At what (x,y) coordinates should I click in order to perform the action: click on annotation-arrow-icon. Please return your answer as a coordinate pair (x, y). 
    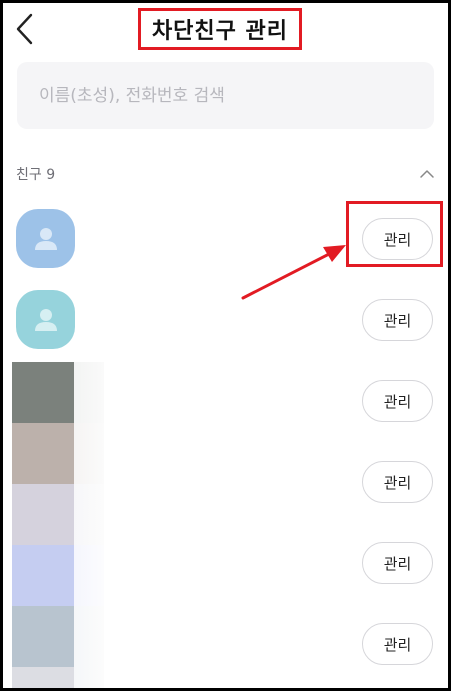
    Looking at the image, I should click on (293, 272).